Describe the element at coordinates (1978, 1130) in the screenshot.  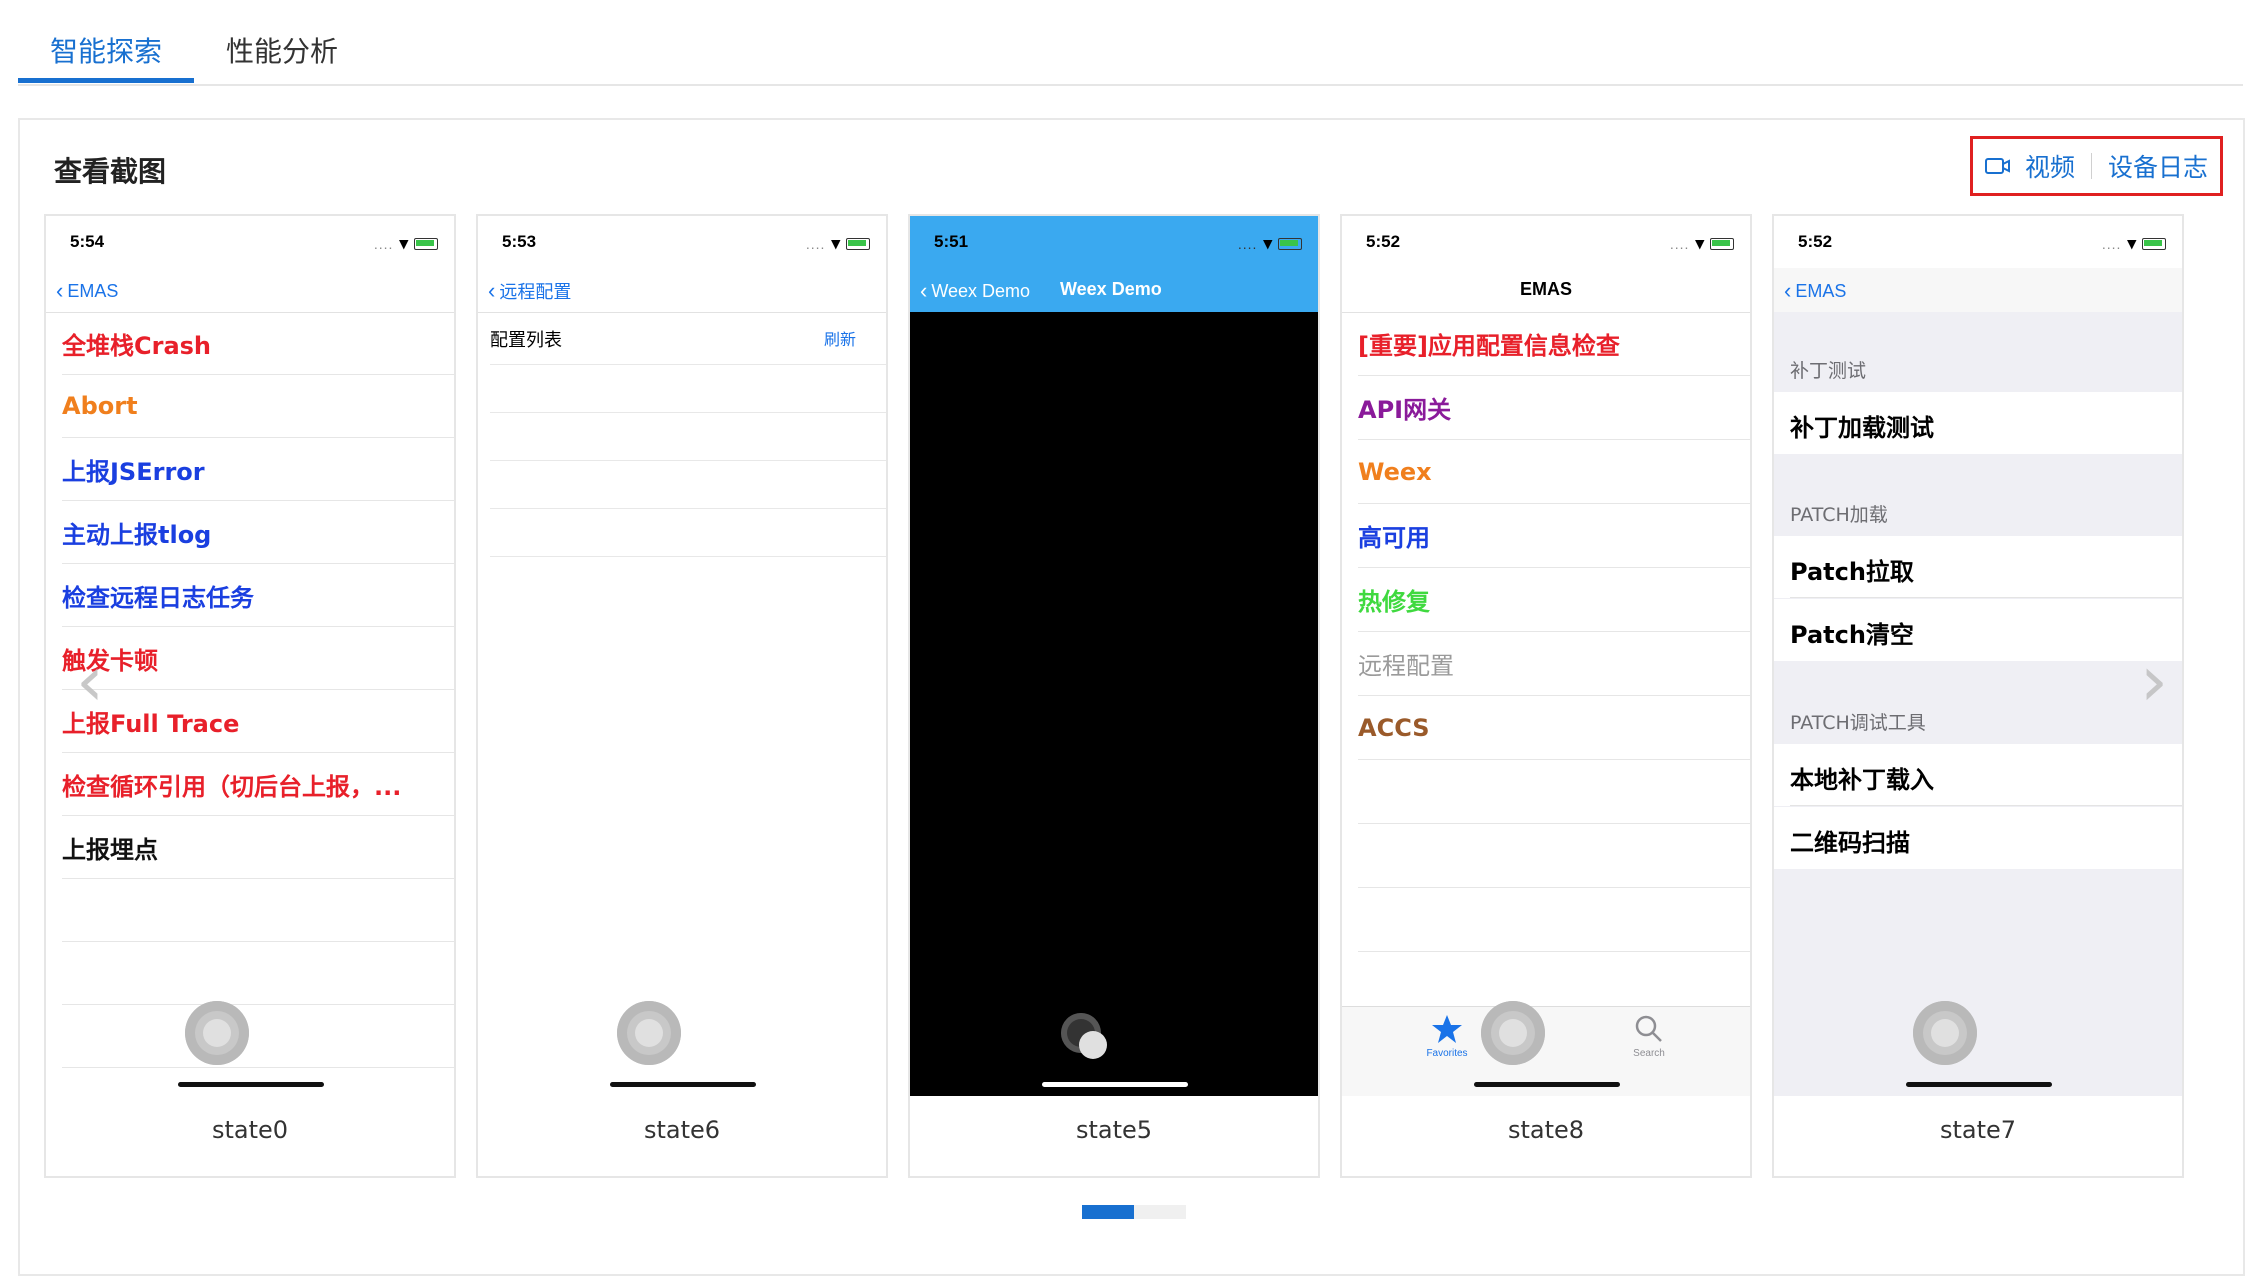
I see `card-caption: state7` at that location.